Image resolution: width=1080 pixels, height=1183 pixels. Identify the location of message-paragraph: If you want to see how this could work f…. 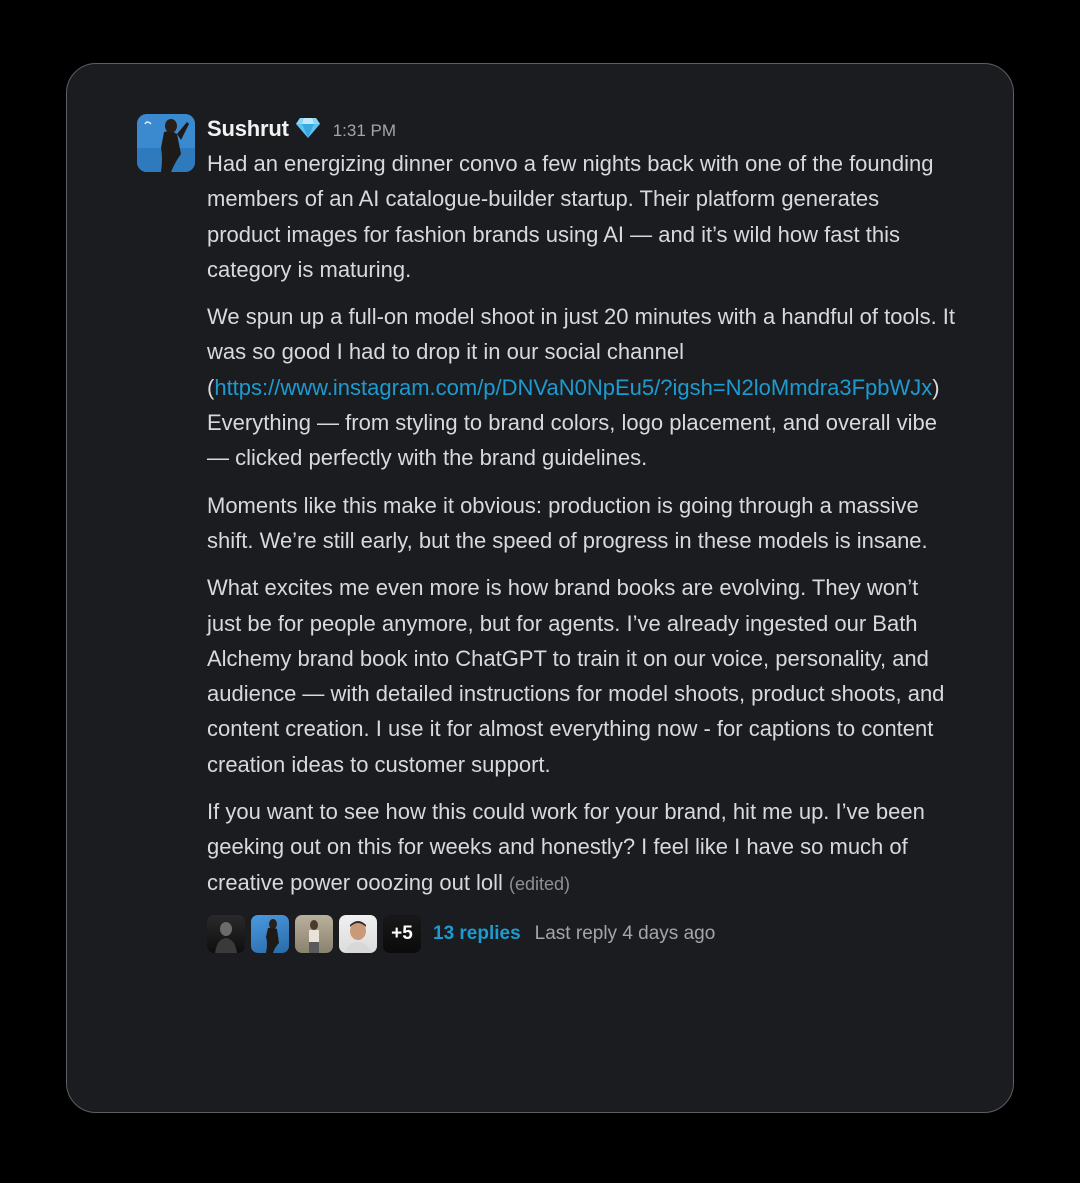
(582, 848).